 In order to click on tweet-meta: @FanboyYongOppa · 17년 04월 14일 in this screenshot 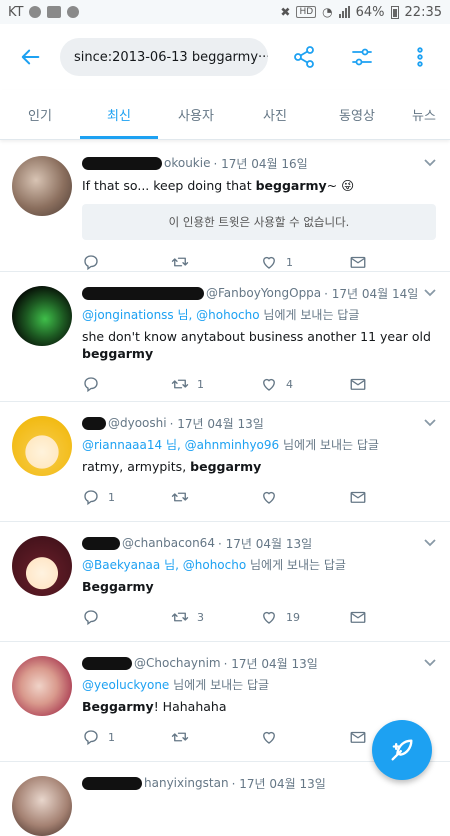, I will do `click(260, 293)`.